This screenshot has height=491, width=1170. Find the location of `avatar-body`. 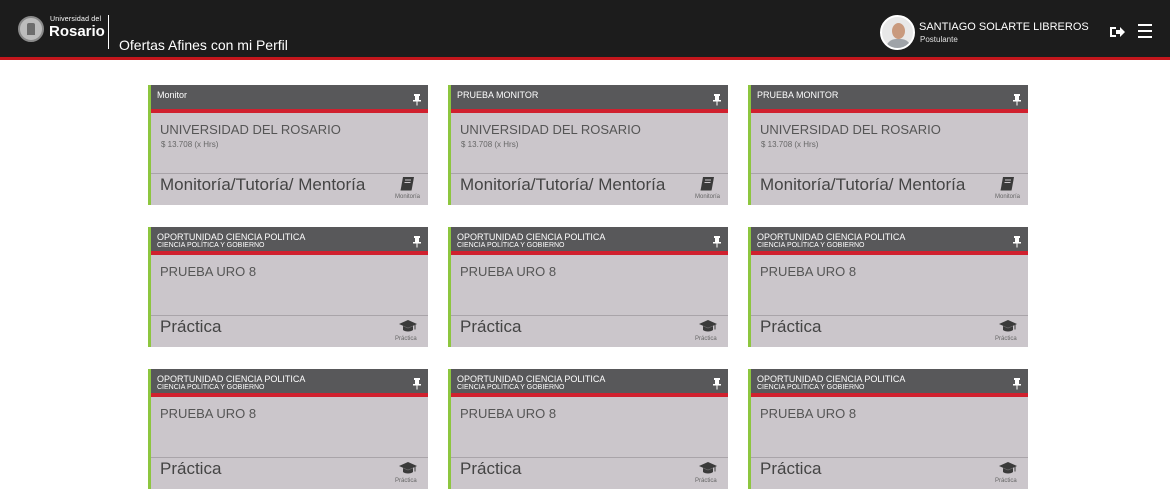

avatar-body is located at coordinates (898, 43).